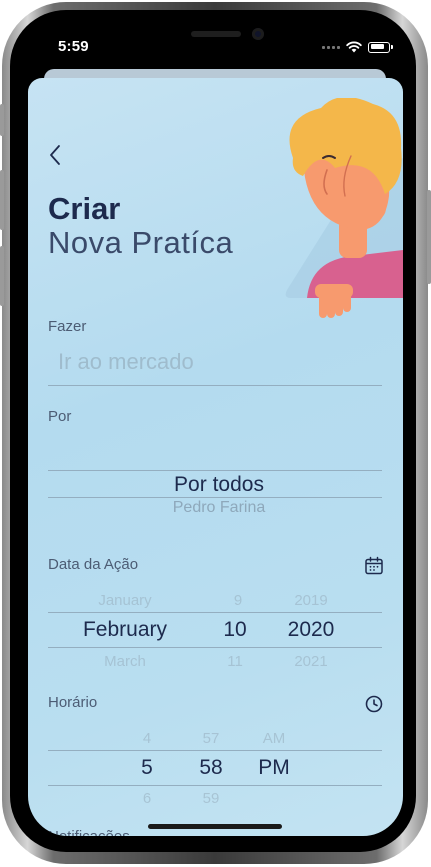  I want to click on time-prev-minute: 57, so click(211, 738).